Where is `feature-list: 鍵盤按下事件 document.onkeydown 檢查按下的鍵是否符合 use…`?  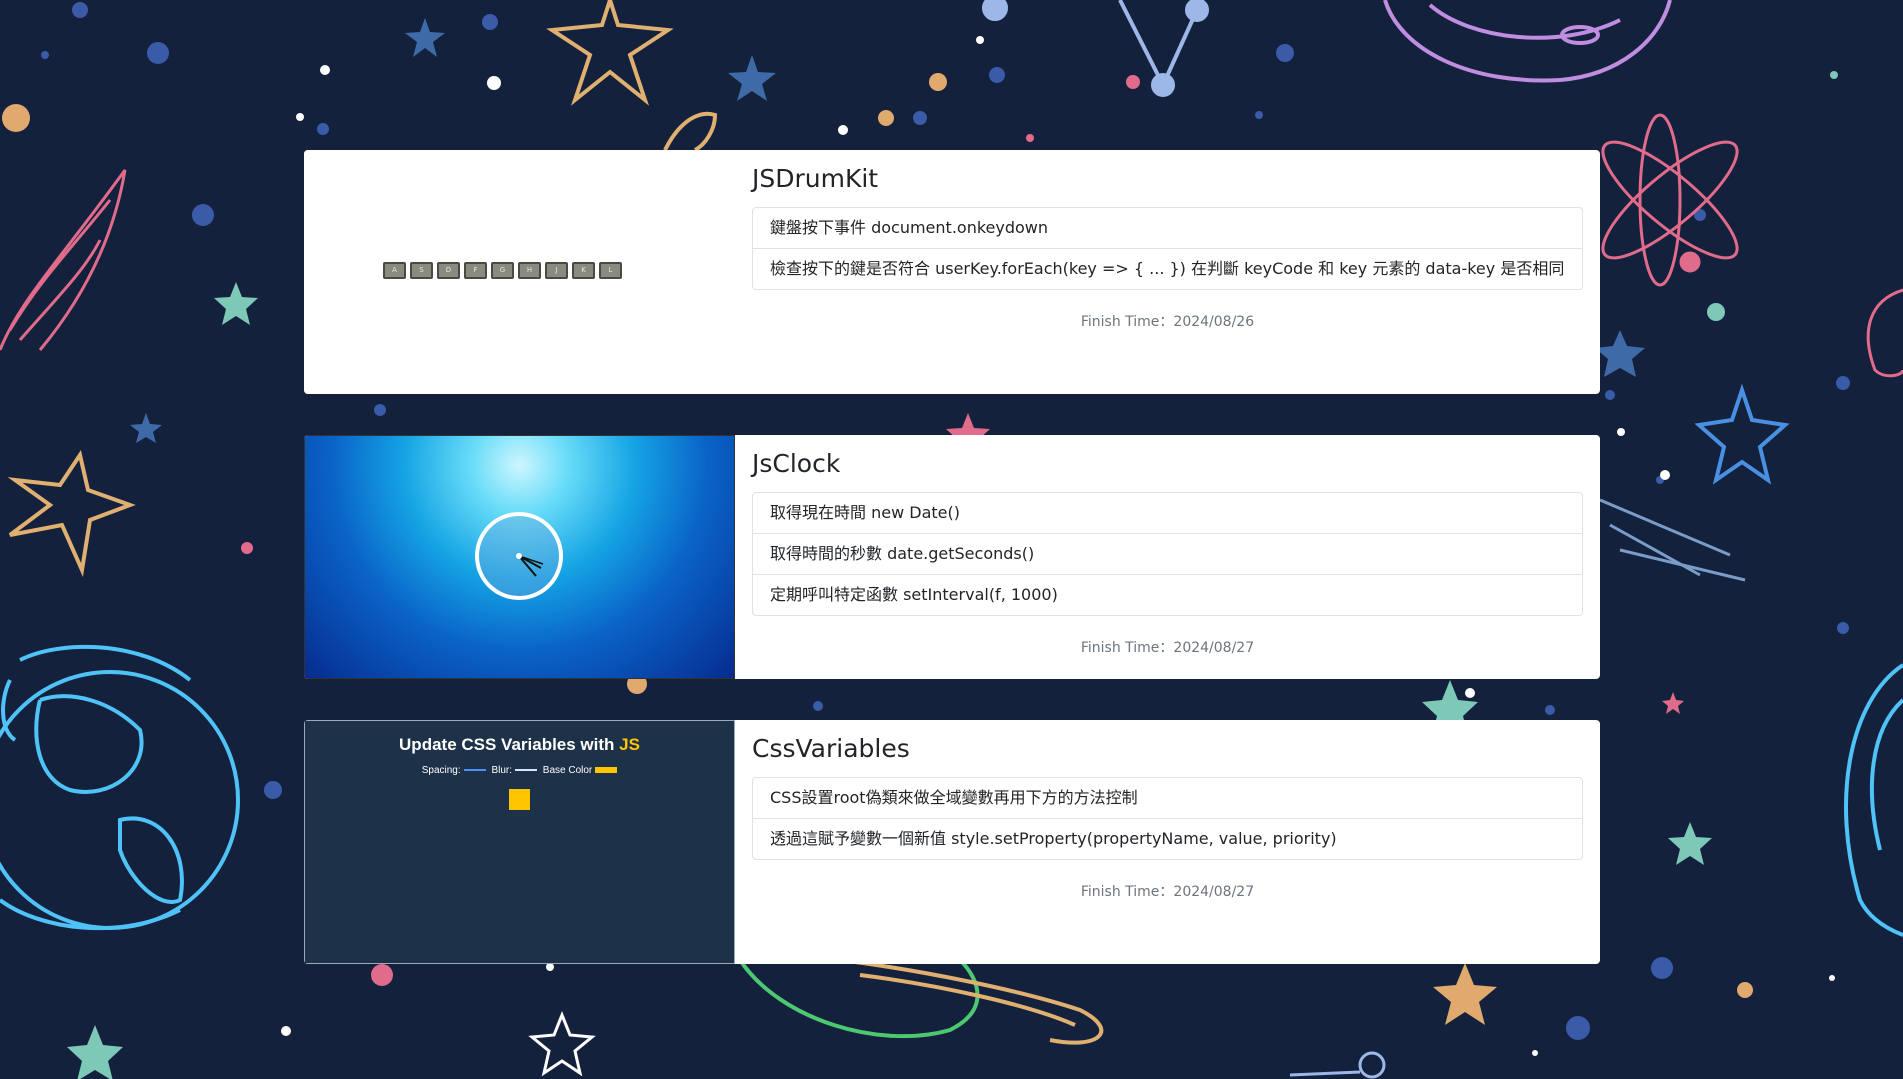 feature-list: 鍵盤按下事件 document.onkeydown 檢查按下的鍵是否符合 use… is located at coordinates (1167, 248).